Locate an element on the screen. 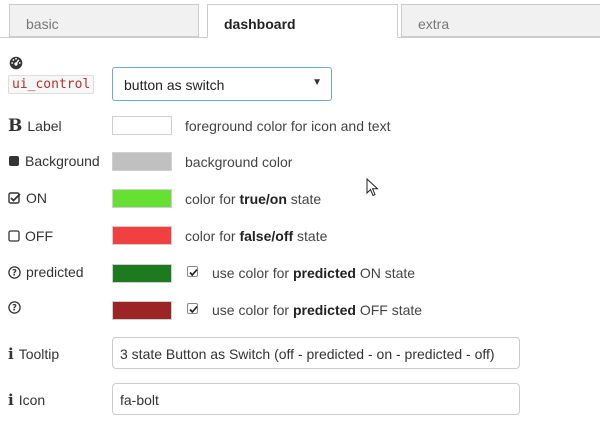  chevron-down-icon: ▼ is located at coordinates (317, 82).